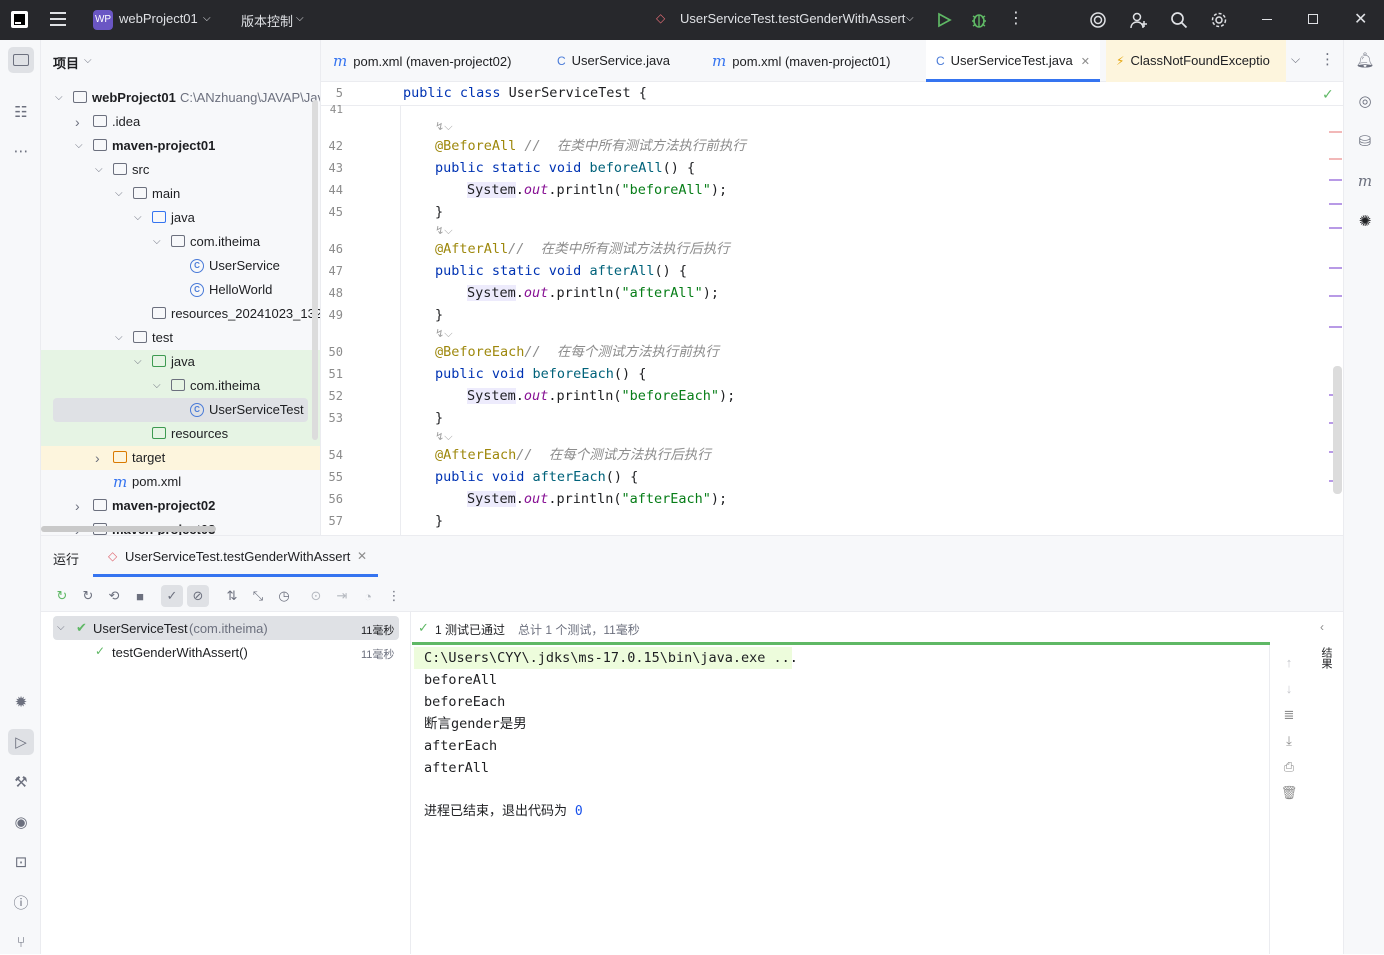  I want to click on inspection-ok-icon: ✓, so click(1328, 94).